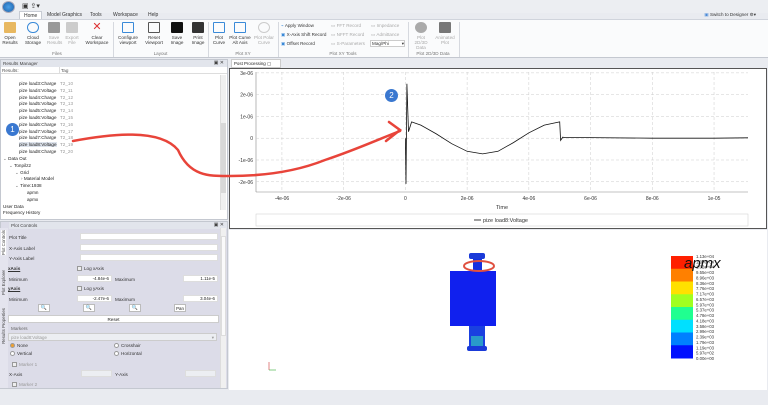 This screenshot has width=768, height=405. What do you see at coordinates (421, 36) in the screenshot?
I see `plot-2d3d-data-button: Plot 2D/3D Data` at bounding box center [421, 36].